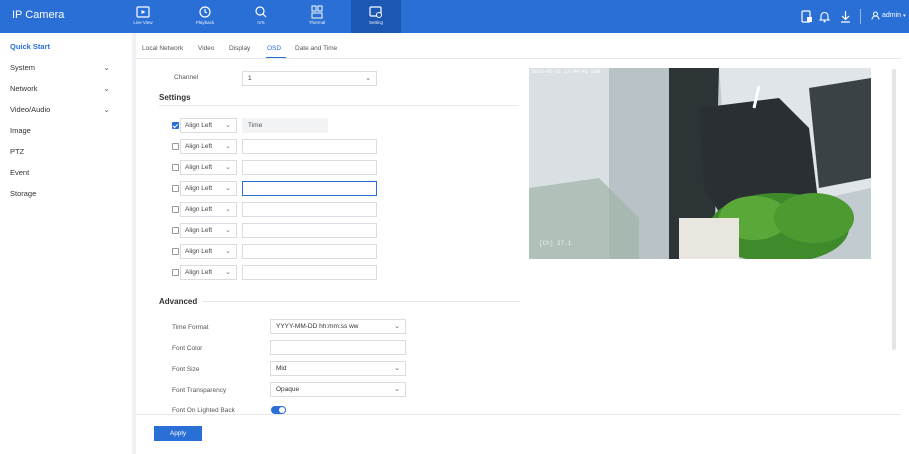  I want to click on font-transparency-value: Opaque, so click(288, 389).